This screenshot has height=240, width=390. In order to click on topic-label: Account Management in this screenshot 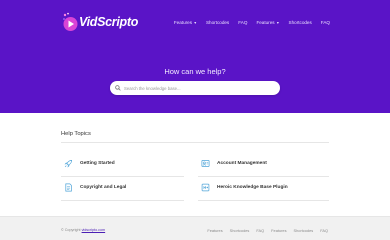, I will do `click(242, 163)`.